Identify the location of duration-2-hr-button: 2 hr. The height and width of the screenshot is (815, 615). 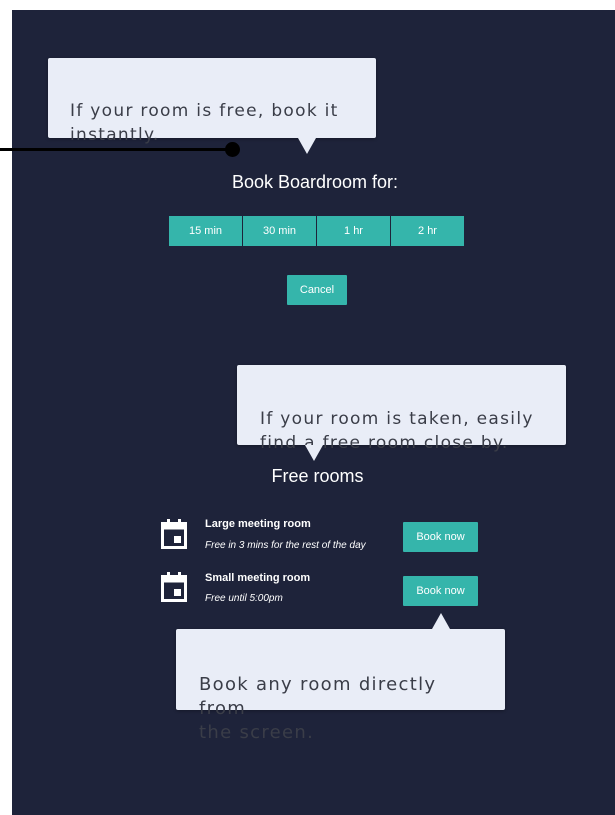
(427, 231).